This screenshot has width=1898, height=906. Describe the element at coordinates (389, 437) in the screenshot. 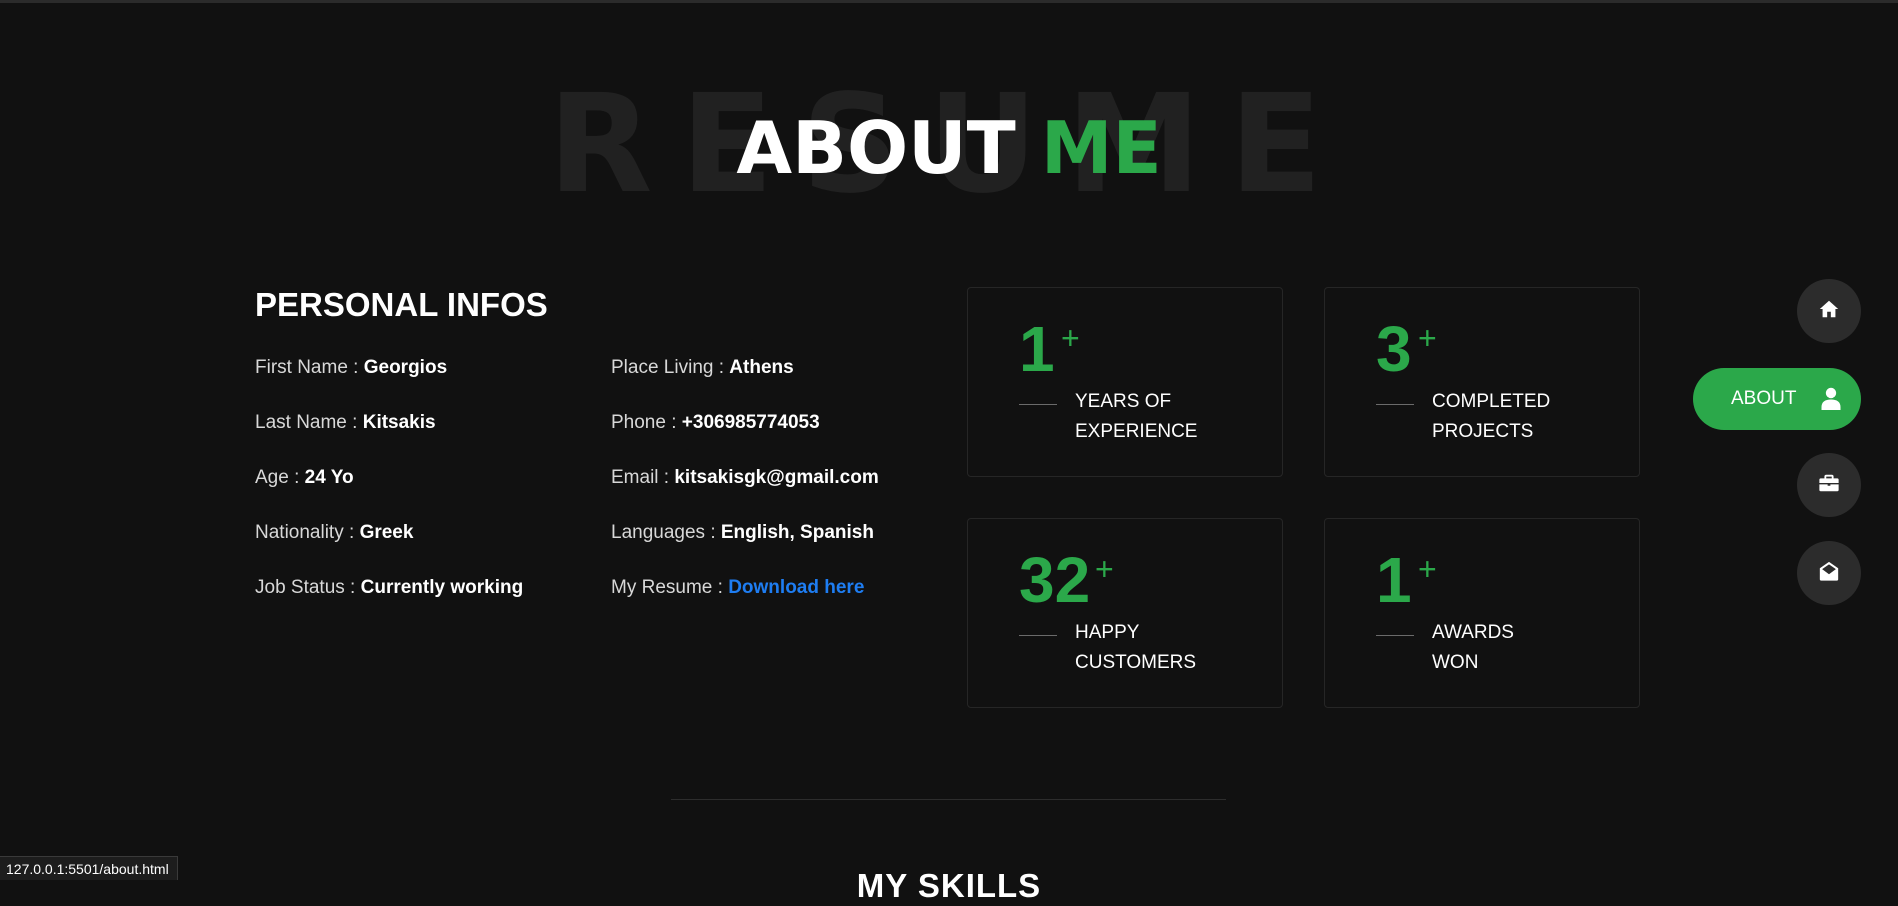

I see `info-last-name: Last Name : Kitsakis` at that location.